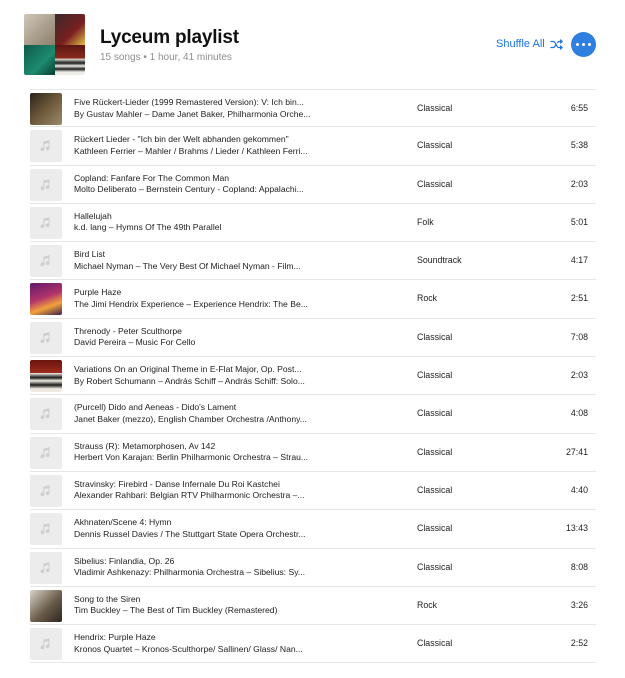 The image size is (625, 678). Describe the element at coordinates (206, 255) in the screenshot. I see `track-title: Bird List` at that location.